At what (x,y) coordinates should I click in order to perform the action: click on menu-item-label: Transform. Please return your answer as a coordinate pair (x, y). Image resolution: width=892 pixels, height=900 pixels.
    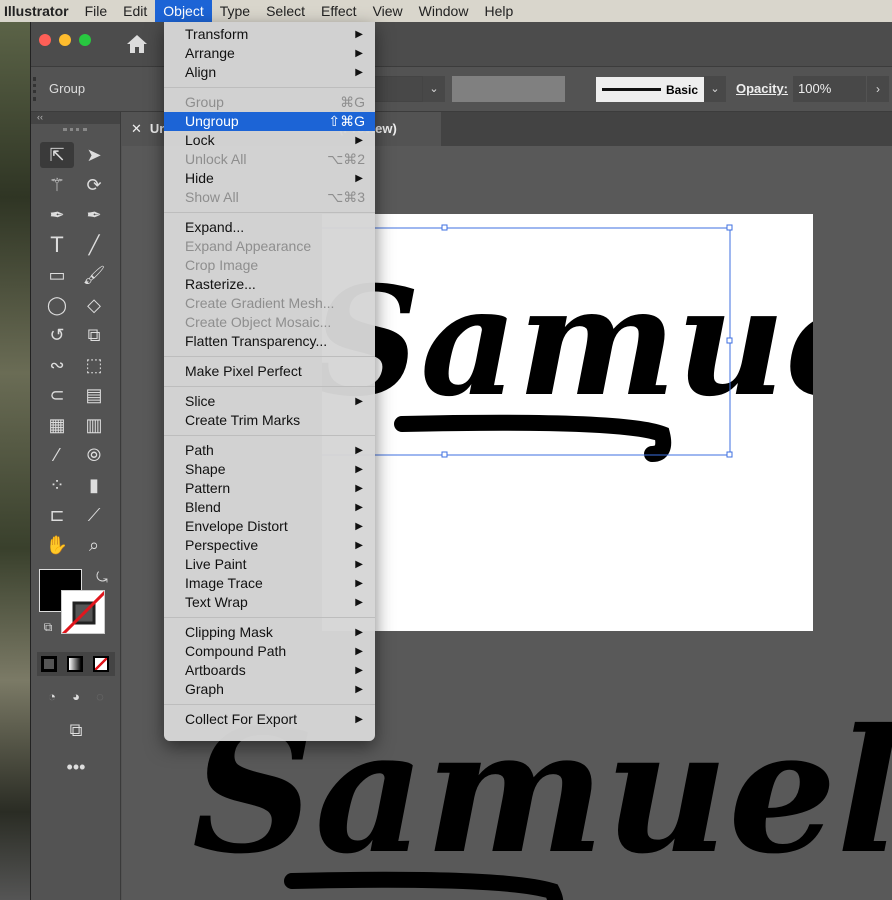
    Looking at the image, I should click on (217, 34).